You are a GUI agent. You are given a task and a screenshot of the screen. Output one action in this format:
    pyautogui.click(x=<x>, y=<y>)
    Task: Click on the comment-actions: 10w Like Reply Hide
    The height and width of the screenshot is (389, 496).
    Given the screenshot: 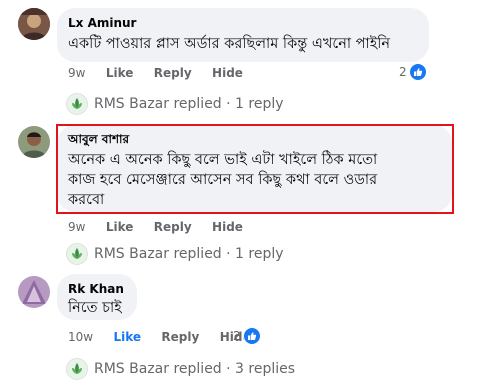 What is the action you would take?
    pyautogui.click(x=159, y=337)
    